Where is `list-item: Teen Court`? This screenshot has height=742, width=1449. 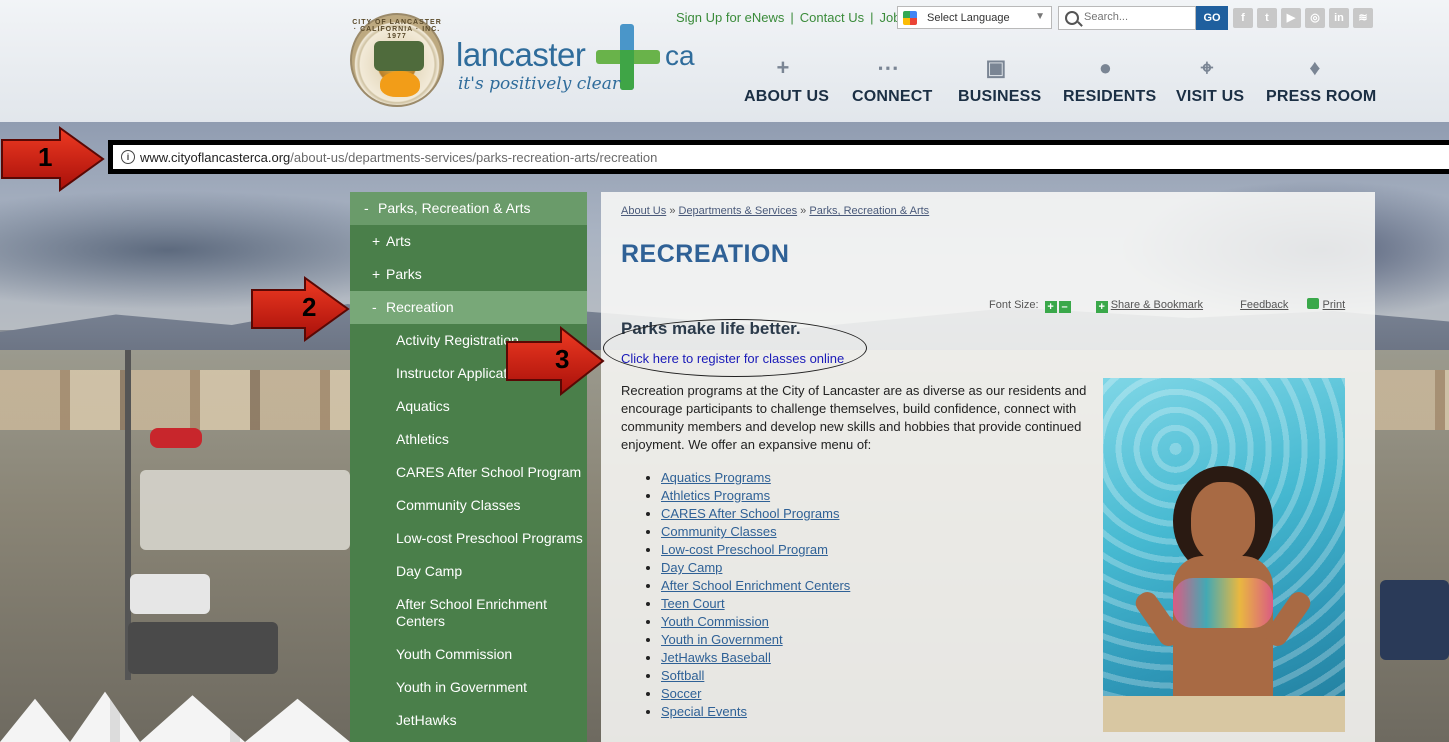 list-item: Teen Court is located at coordinates (755, 604).